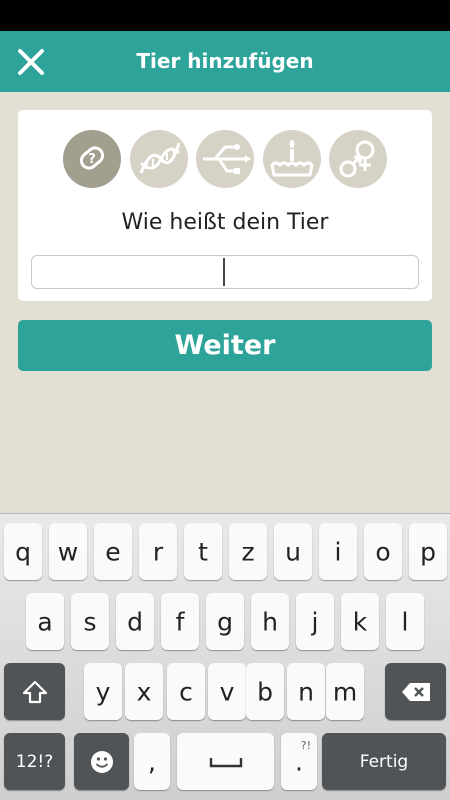  I want to click on key-w: w, so click(68, 551).